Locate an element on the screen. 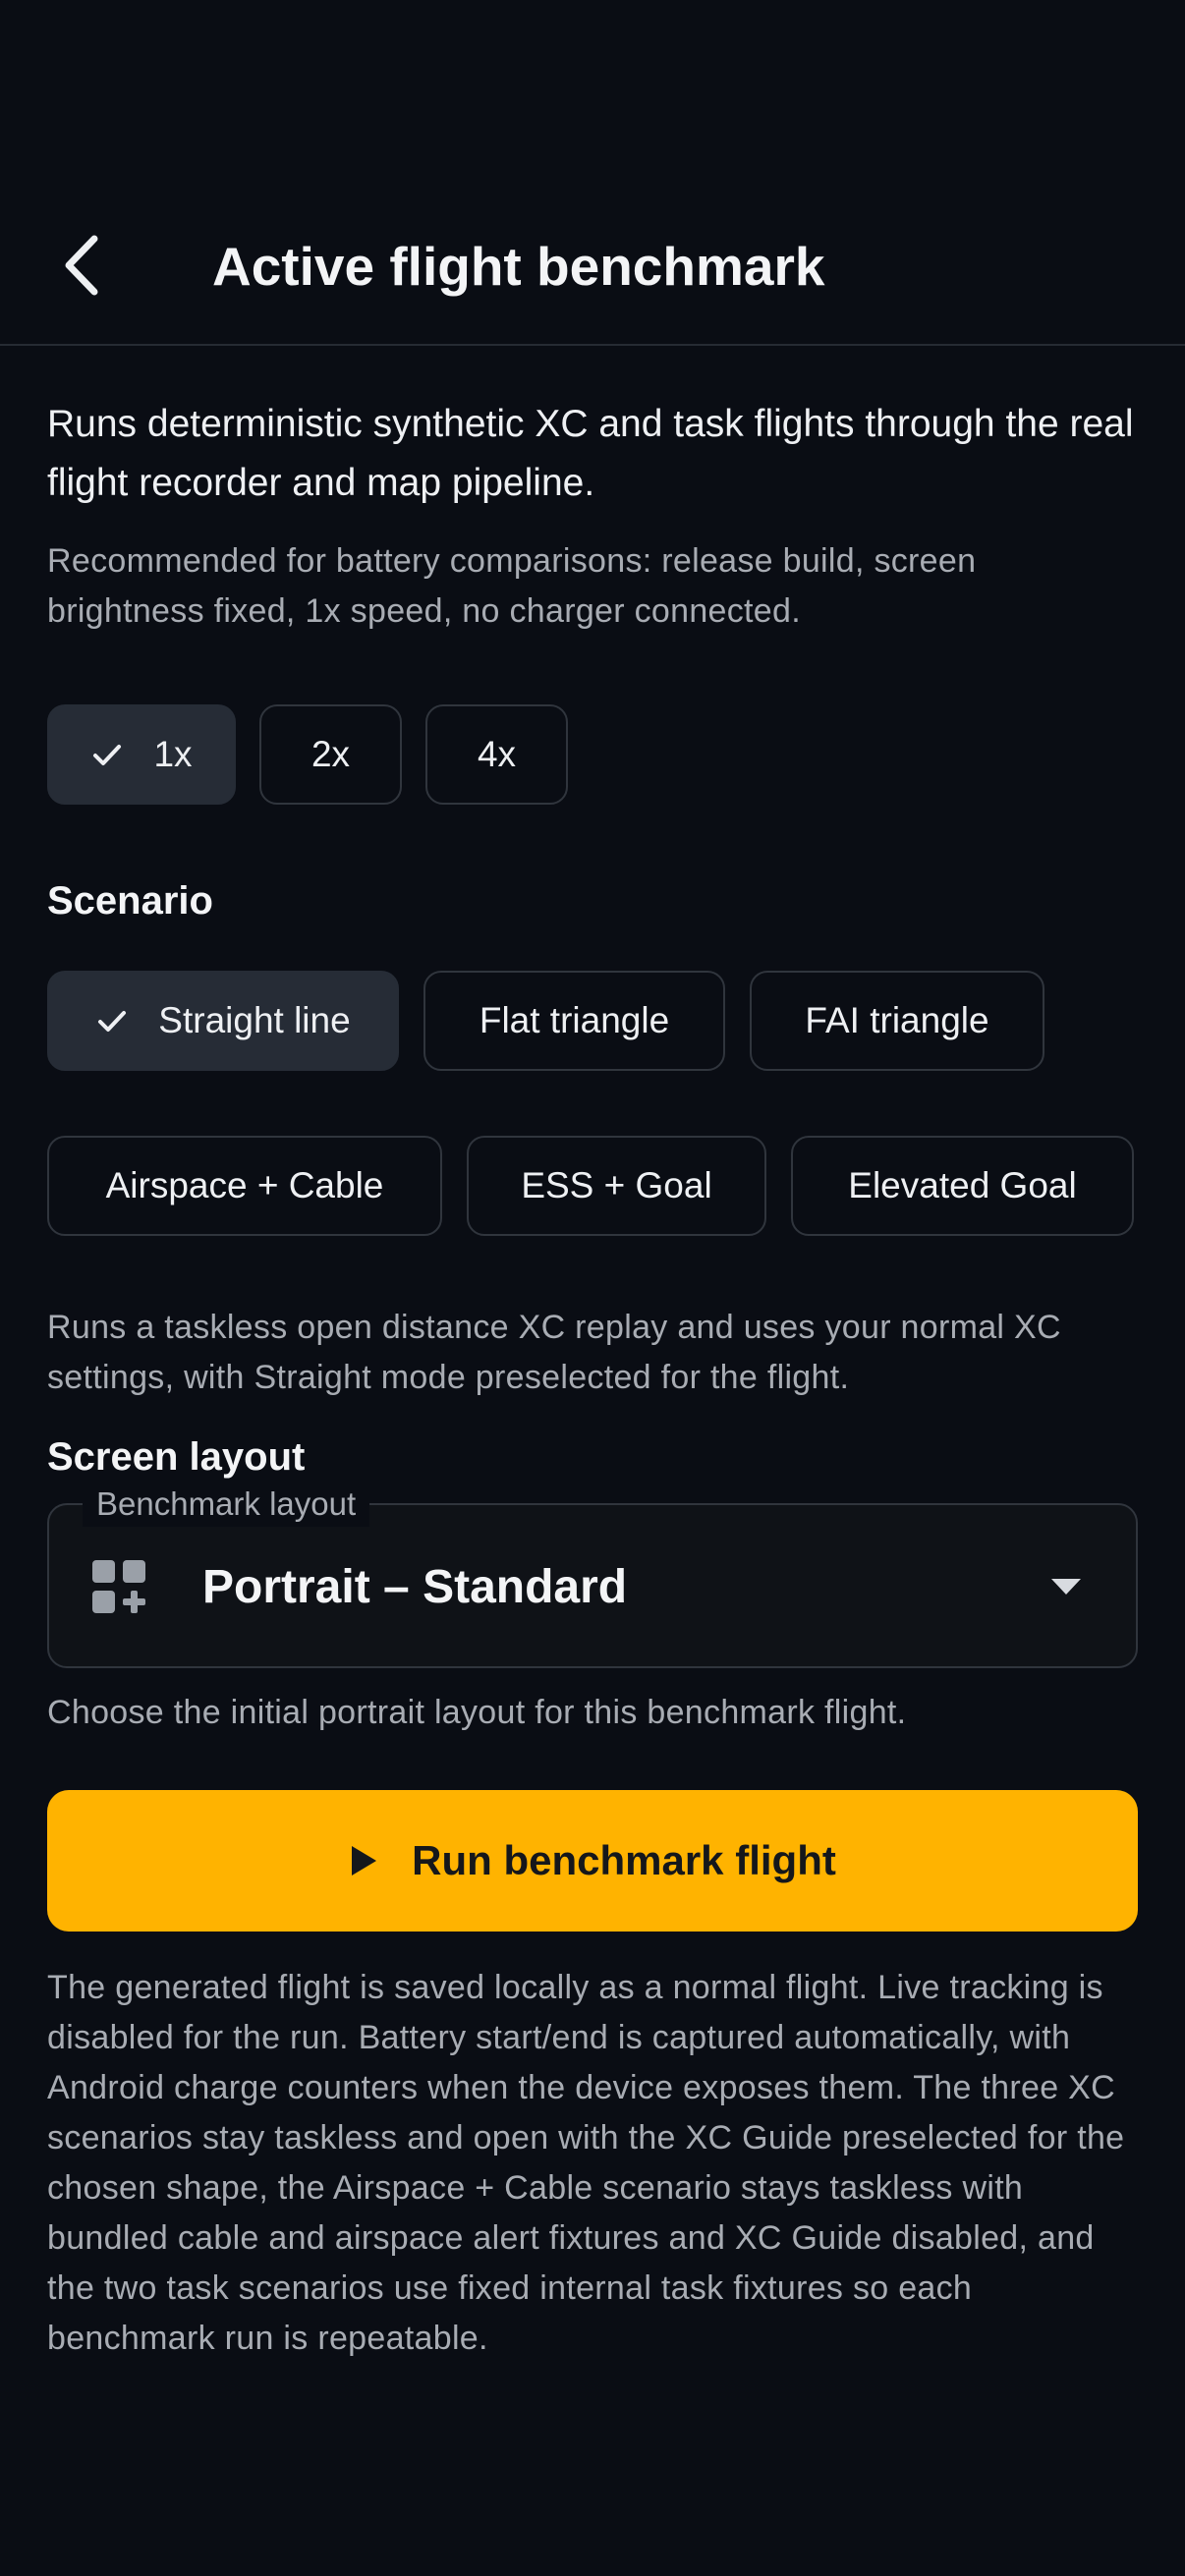 This screenshot has width=1185, height=2576. scenario-chip-straight-line: Straight line is located at coordinates (223, 1021).